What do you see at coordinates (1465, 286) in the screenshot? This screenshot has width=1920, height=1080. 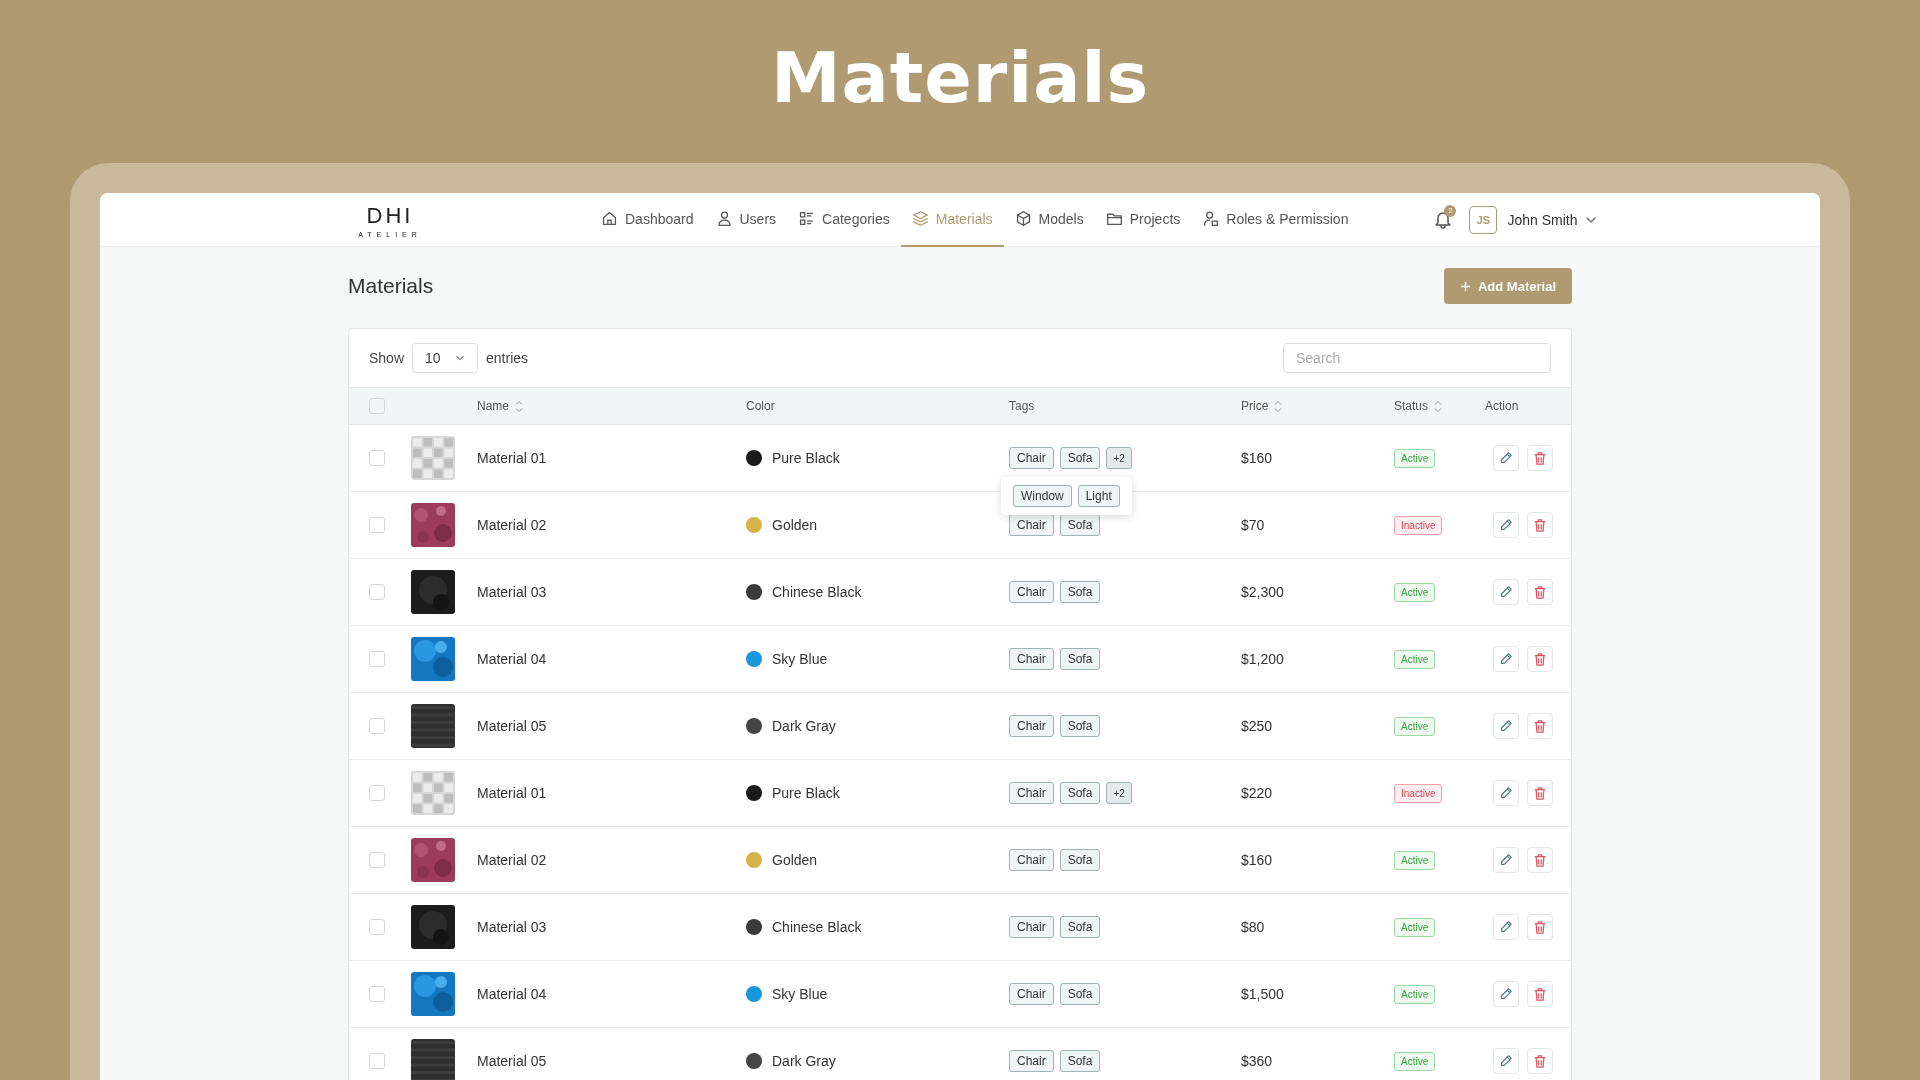 I see `plus-icon` at bounding box center [1465, 286].